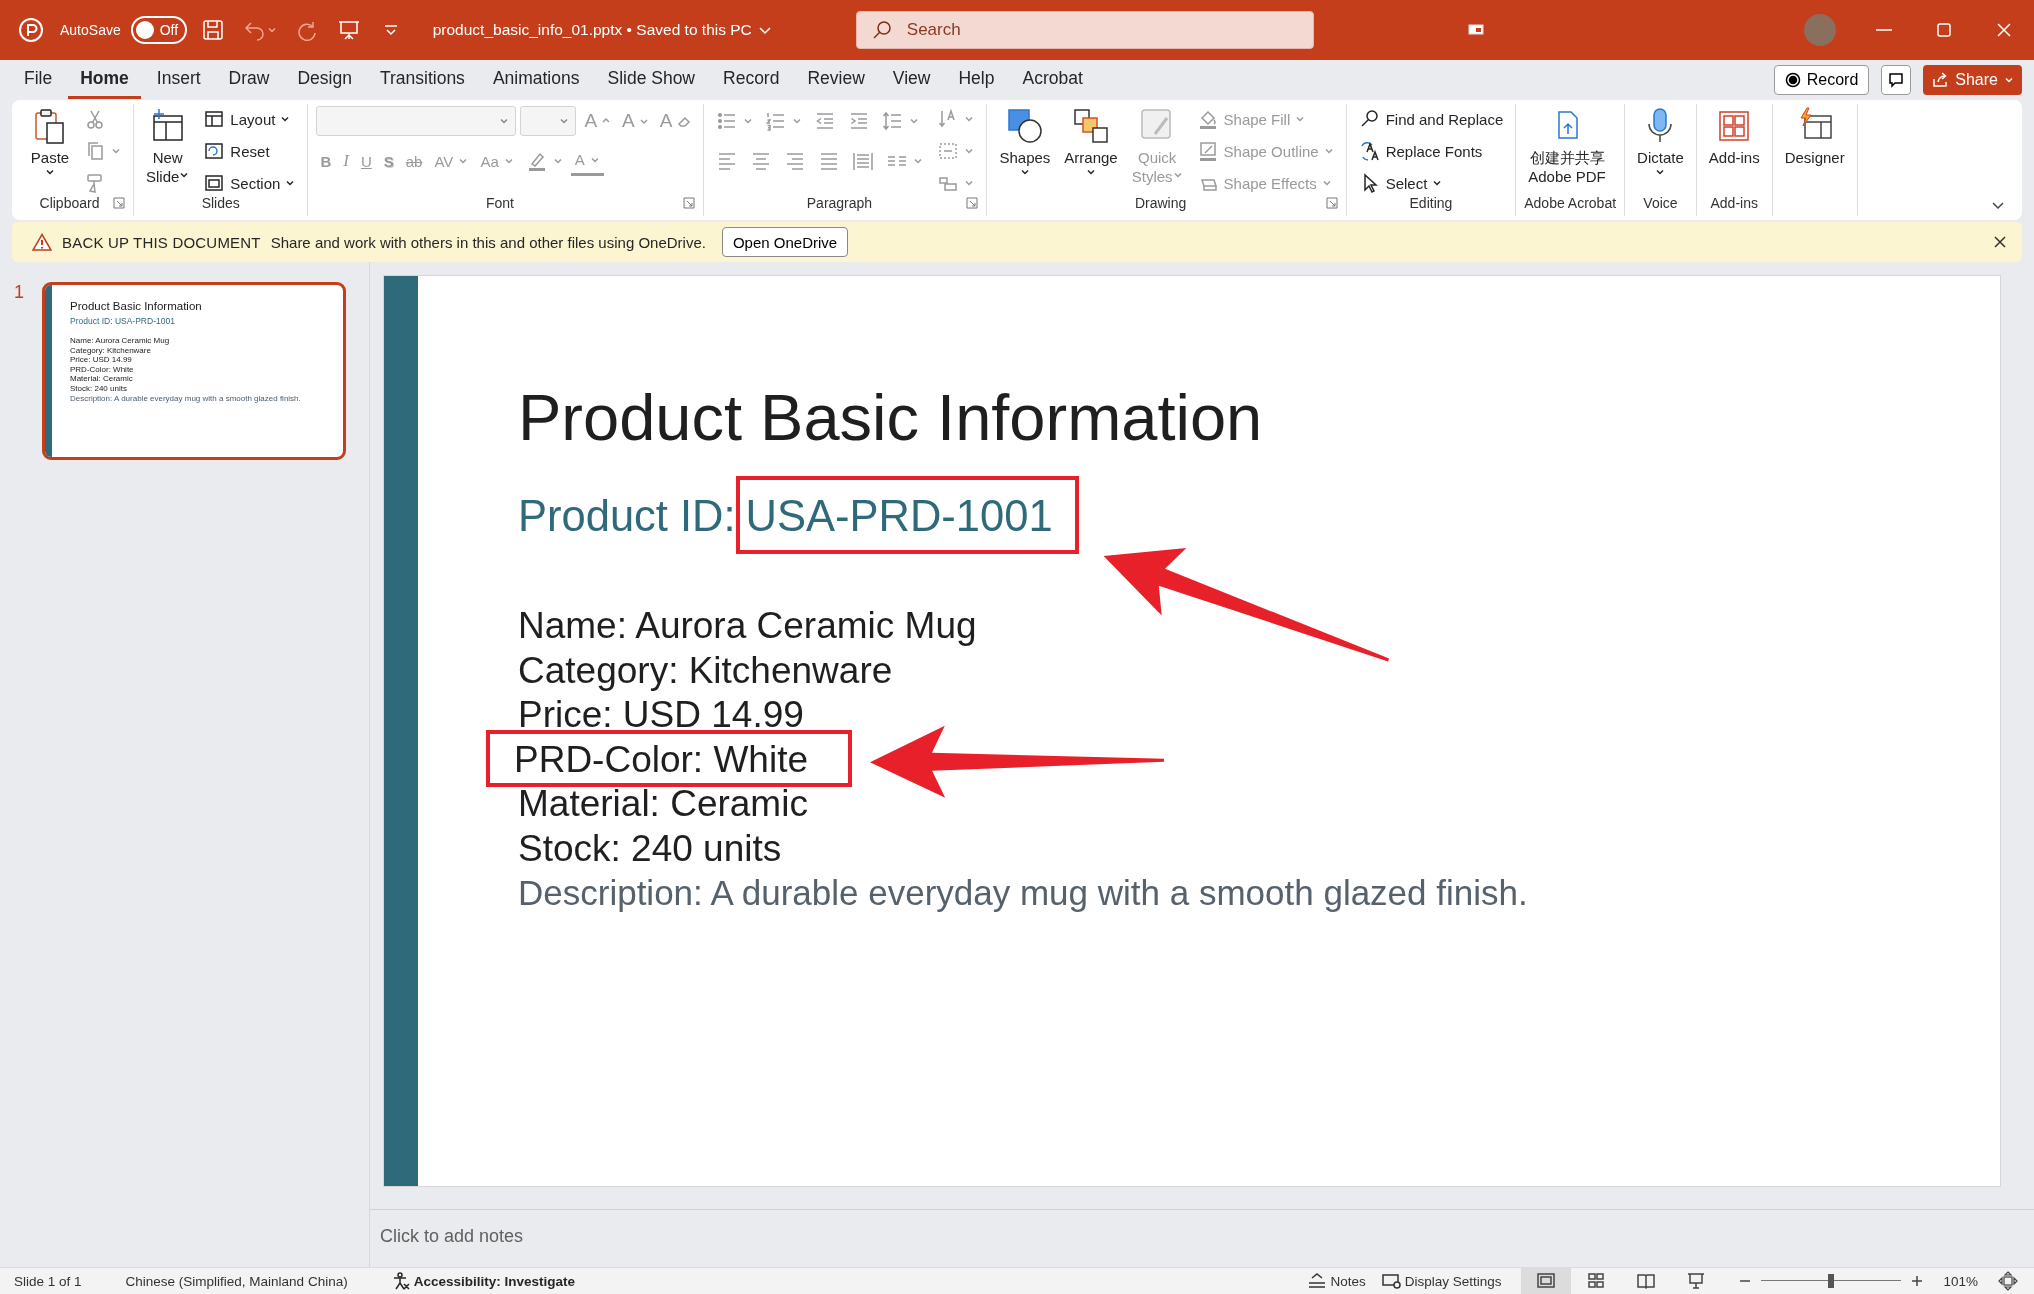 The height and width of the screenshot is (1294, 2034). What do you see at coordinates (214, 151) in the screenshot?
I see `reset-icon` at bounding box center [214, 151].